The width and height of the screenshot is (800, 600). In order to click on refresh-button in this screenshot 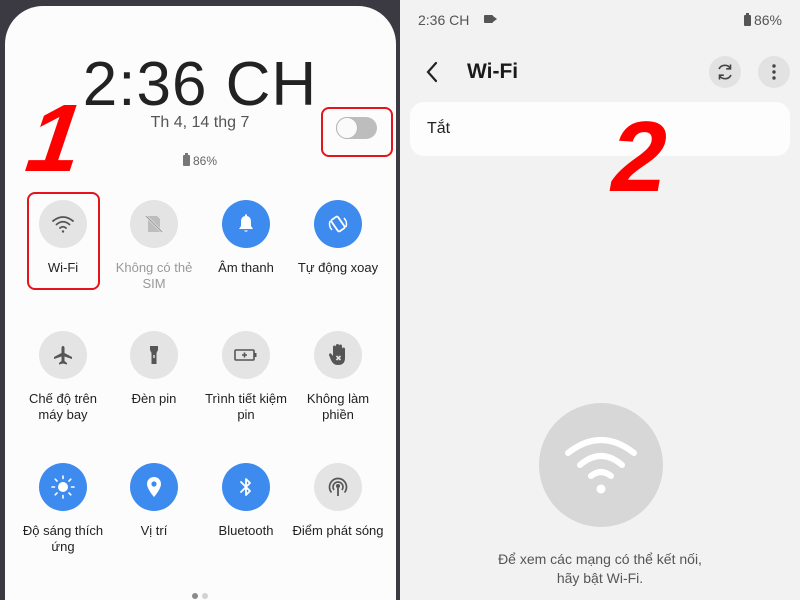, I will do `click(725, 72)`.